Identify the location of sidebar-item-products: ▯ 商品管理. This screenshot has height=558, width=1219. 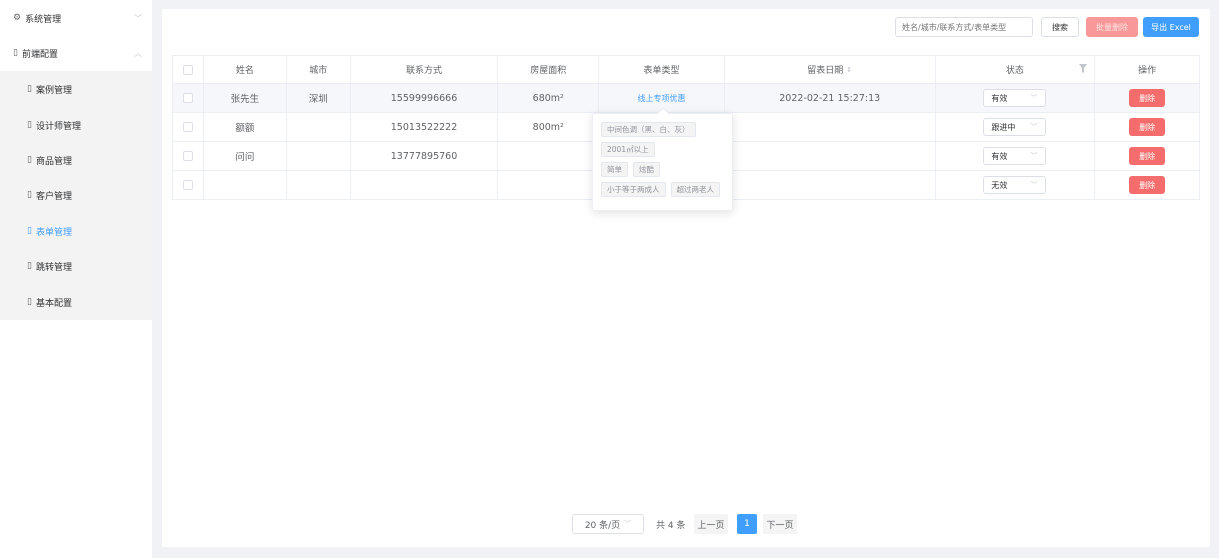
(76, 160).